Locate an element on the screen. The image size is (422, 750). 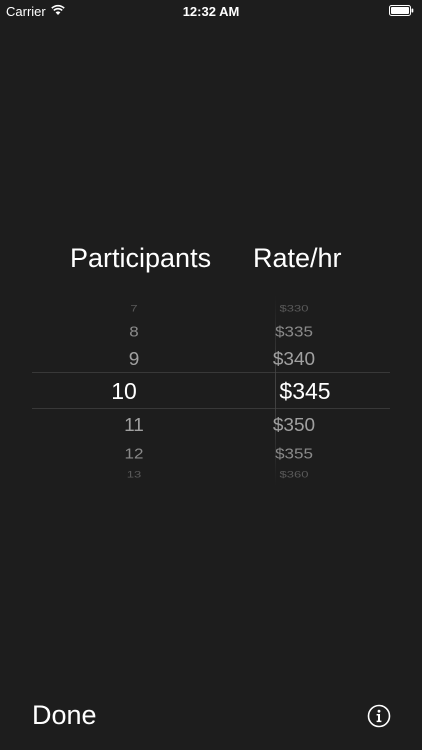
rate-option: $340 is located at coordinates (294, 359).